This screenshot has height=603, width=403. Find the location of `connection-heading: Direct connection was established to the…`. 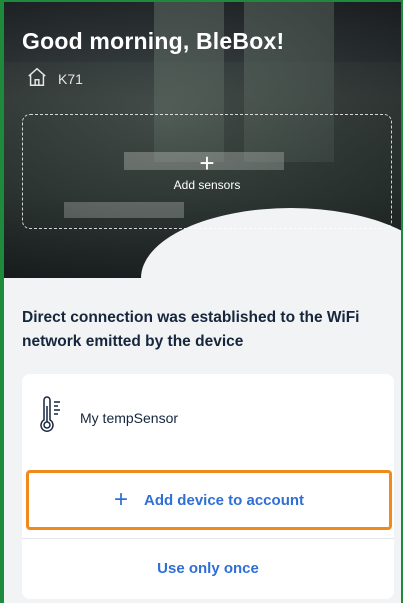

connection-heading: Direct connection was established to the… is located at coordinates (191, 329).